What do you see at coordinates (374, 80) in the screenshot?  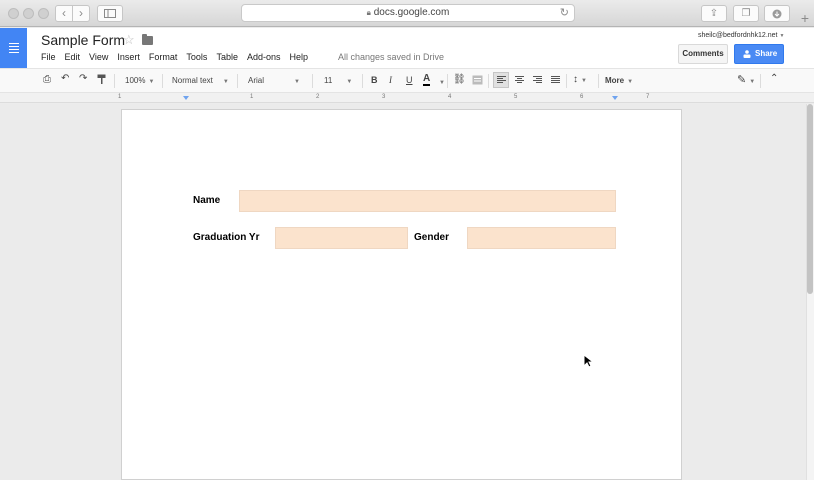 I see `bold-button: B` at bounding box center [374, 80].